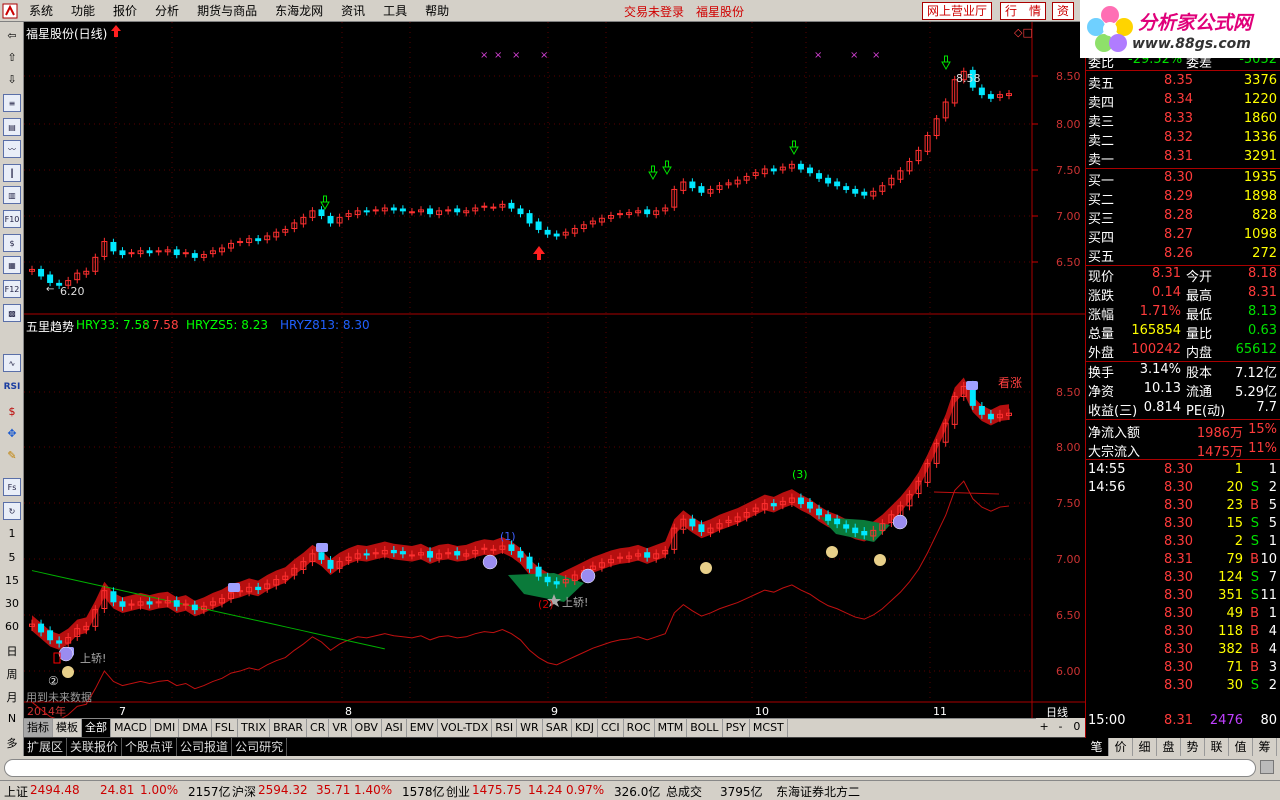 This screenshot has width=1280, height=800. I want to click on refresh-icon: ↻, so click(12, 511).